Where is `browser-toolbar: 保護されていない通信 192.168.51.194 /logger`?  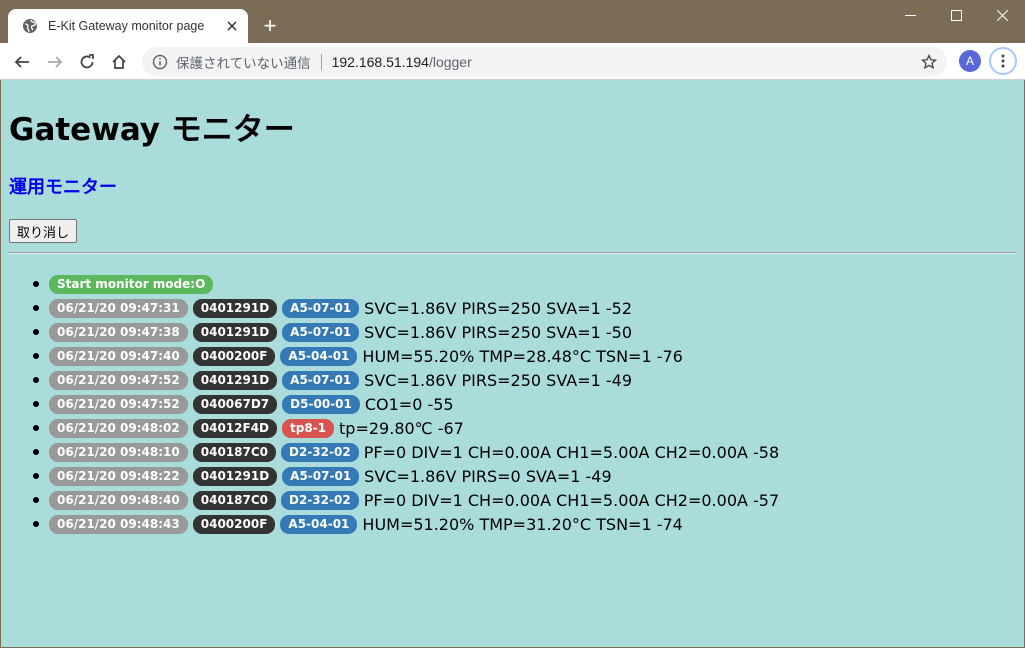 browser-toolbar: 保護されていない通信 192.168.51.194 /logger is located at coordinates (512, 61).